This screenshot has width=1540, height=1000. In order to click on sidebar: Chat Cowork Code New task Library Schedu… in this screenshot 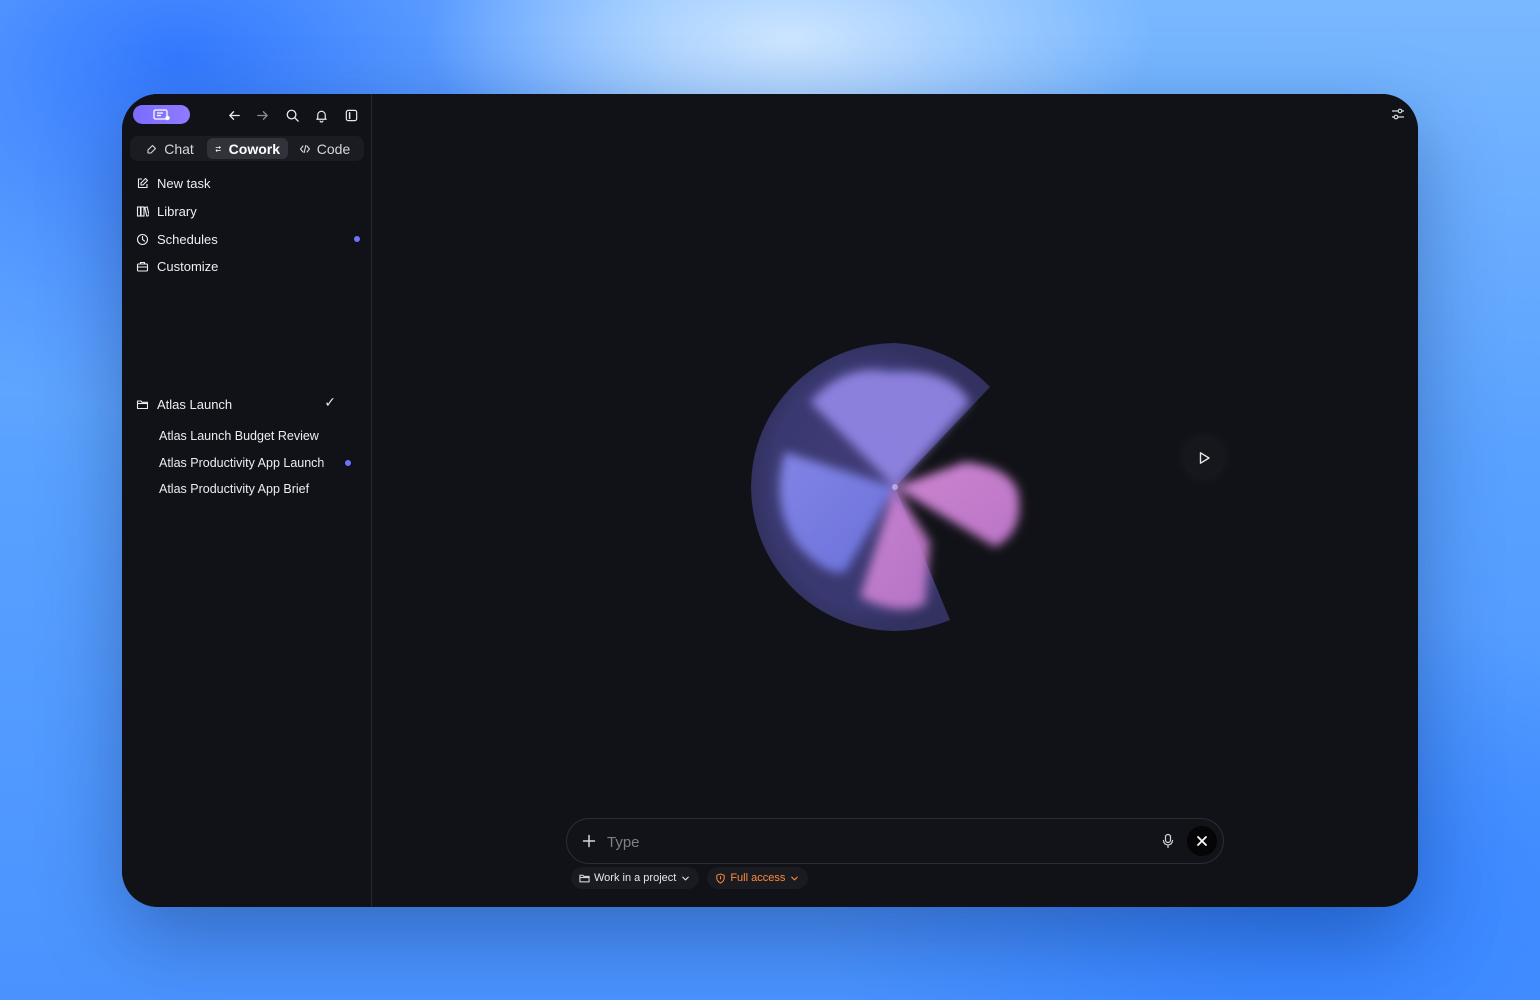, I will do `click(247, 500)`.